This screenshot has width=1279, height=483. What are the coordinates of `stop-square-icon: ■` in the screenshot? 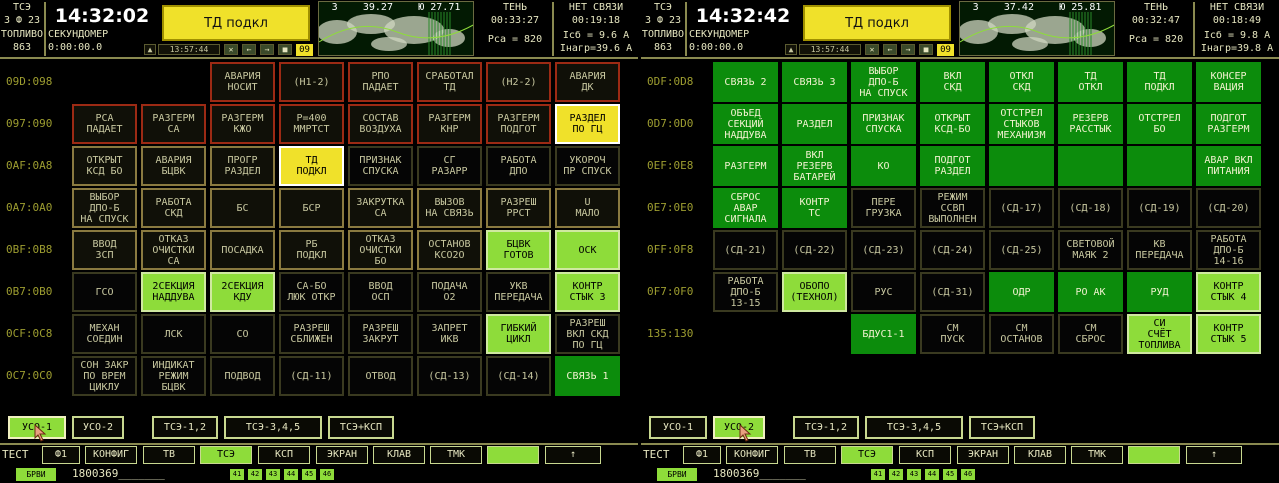 It's located at (926, 49).